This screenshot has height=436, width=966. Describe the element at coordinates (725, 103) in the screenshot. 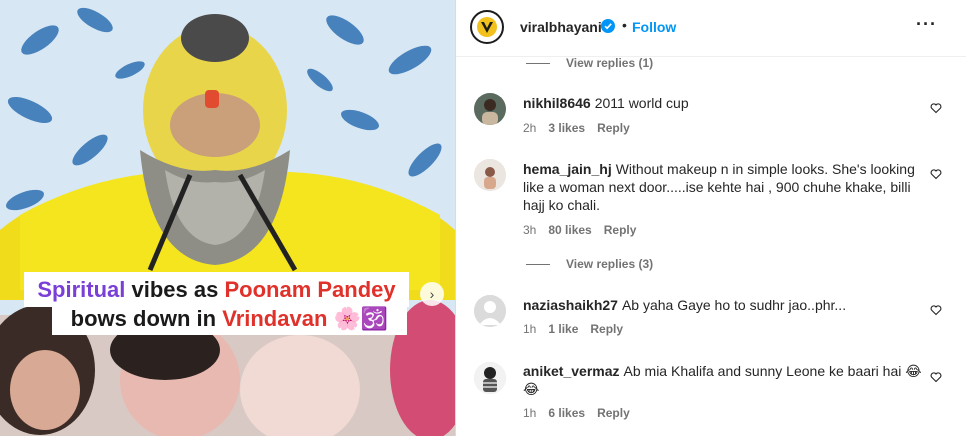

I see `comment-text: nikhil8646 2011 world cup` at that location.